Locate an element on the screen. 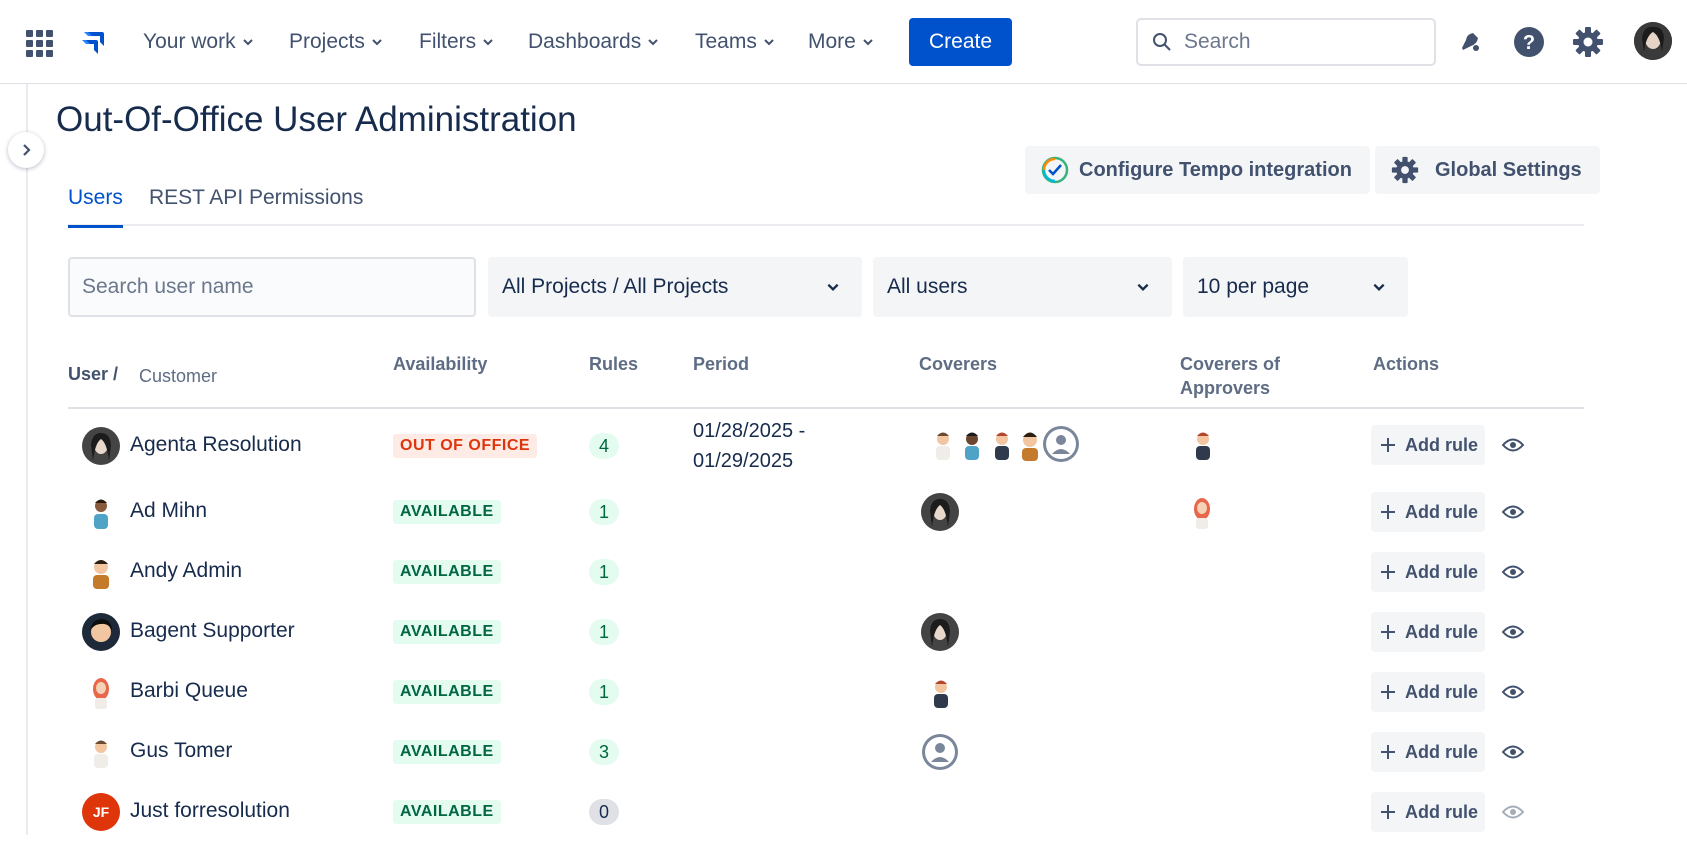 The width and height of the screenshot is (1687, 842). profile-avatar is located at coordinates (1653, 41).